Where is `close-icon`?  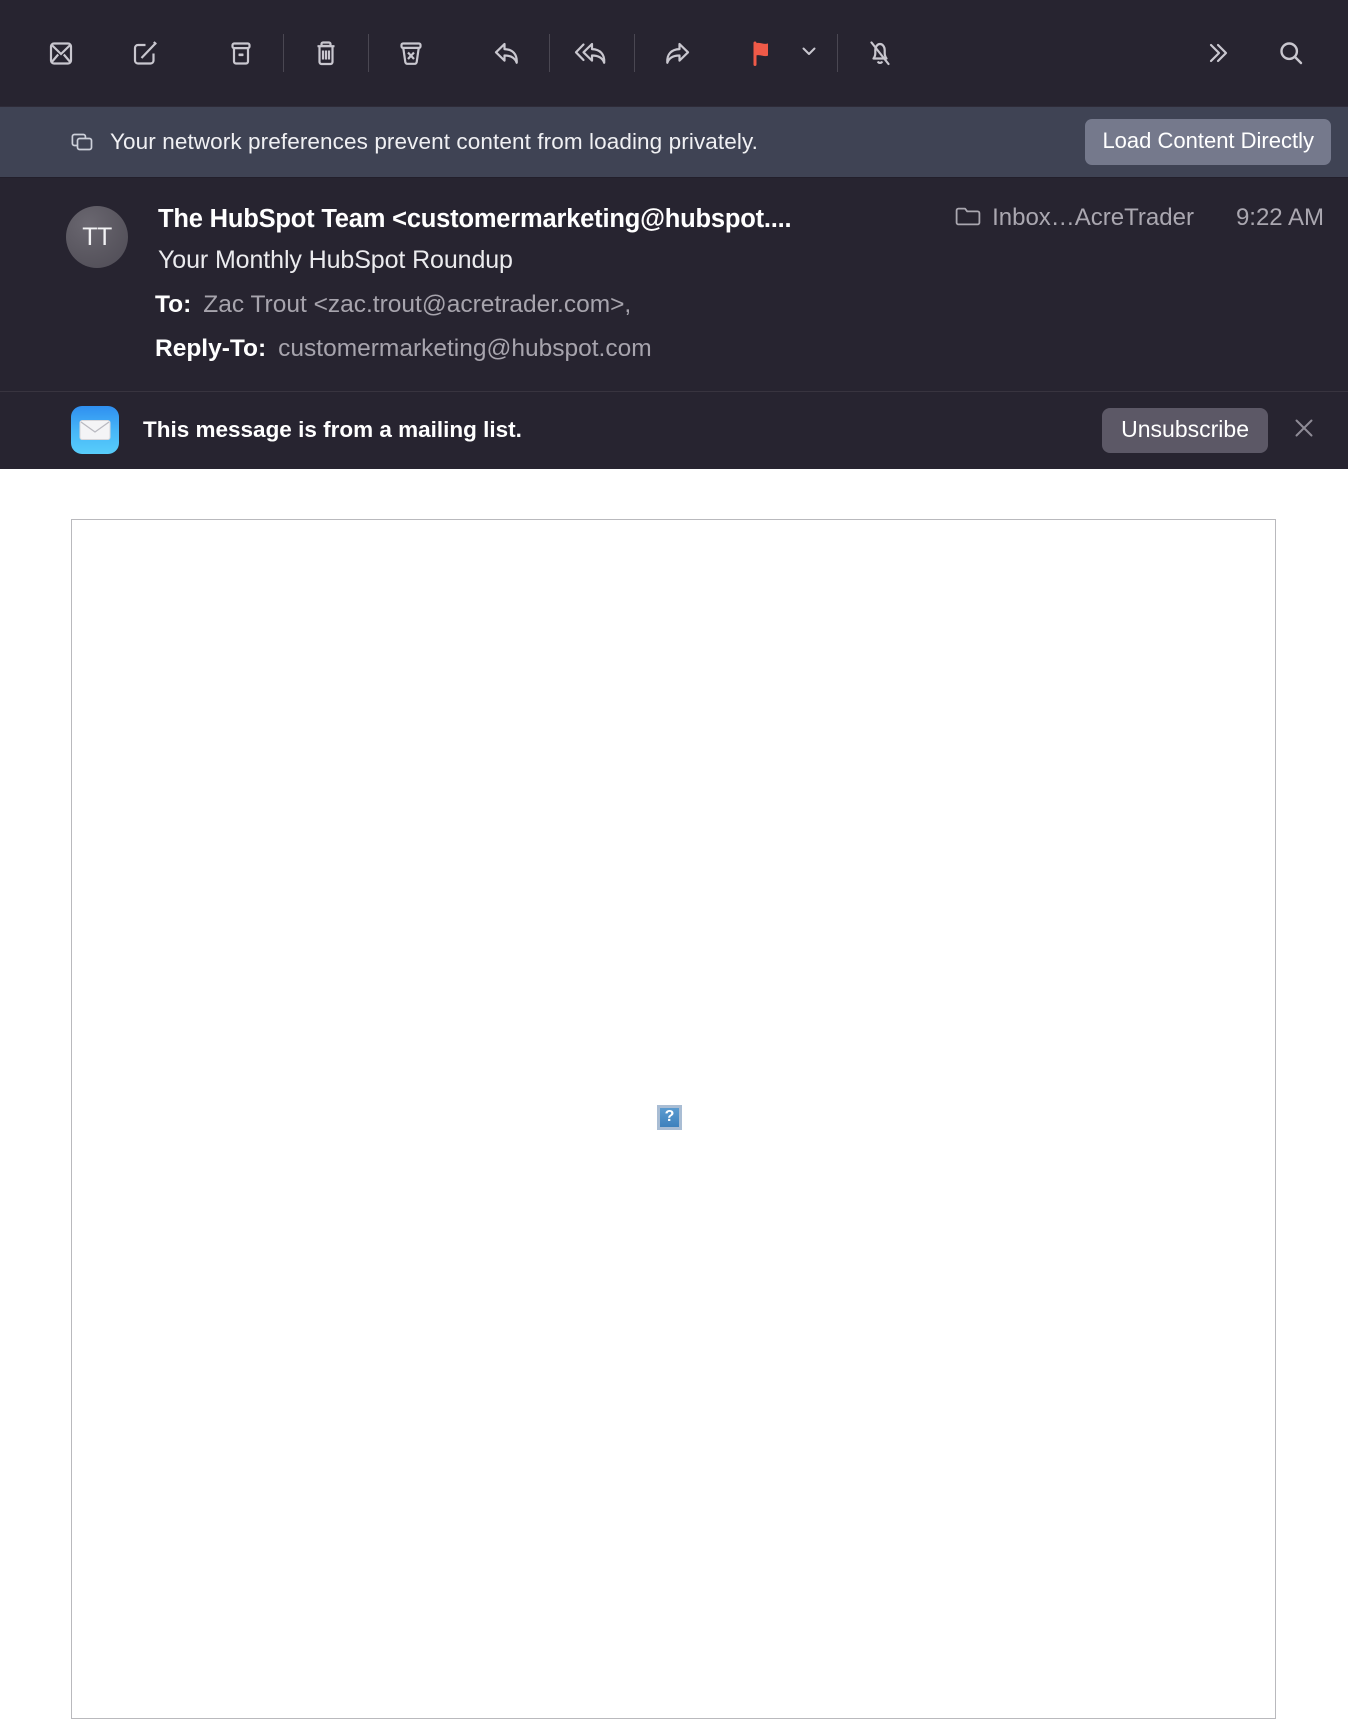 close-icon is located at coordinates (1304, 430).